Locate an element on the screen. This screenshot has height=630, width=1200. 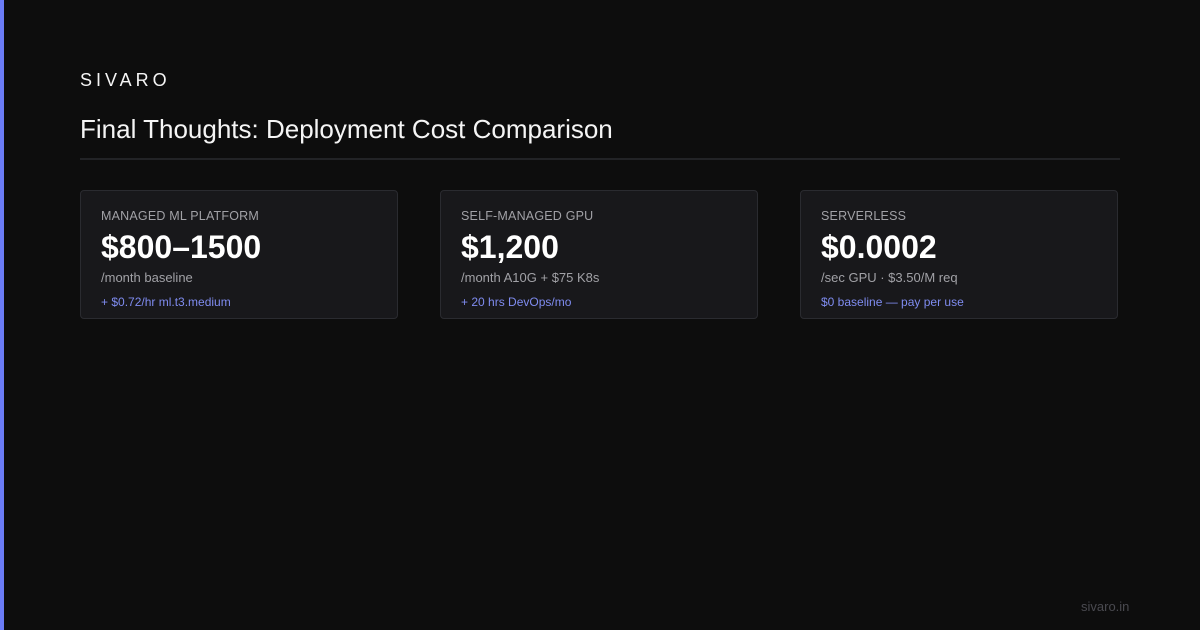
accent-bar is located at coordinates (2, 315).